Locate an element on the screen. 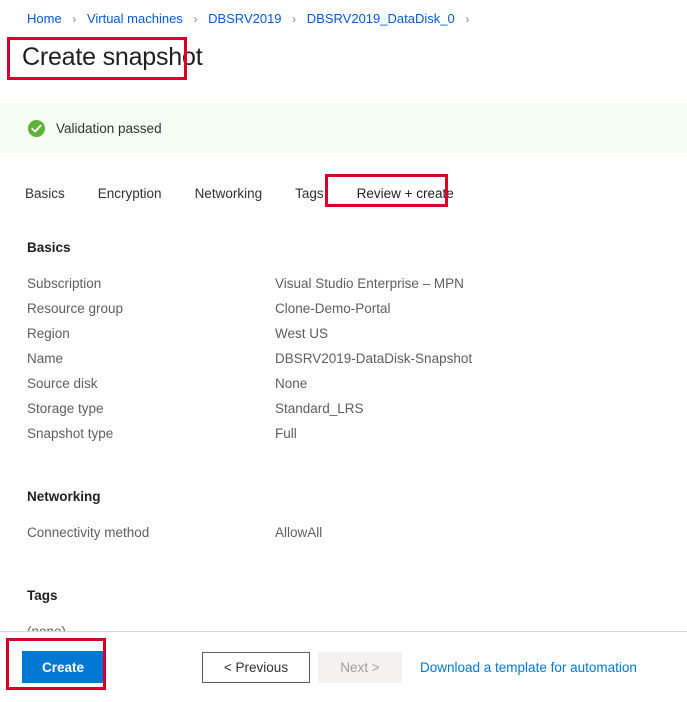 This screenshot has height=702, width=687. detail-value: AllowAll is located at coordinates (299, 532).